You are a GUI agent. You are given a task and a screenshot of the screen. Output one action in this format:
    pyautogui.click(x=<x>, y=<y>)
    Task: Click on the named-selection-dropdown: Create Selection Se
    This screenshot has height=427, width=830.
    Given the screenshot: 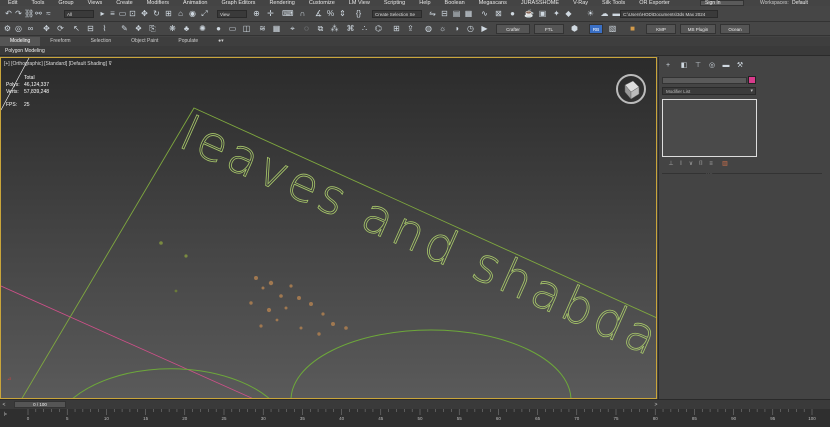 What is the action you would take?
    pyautogui.click(x=397, y=14)
    